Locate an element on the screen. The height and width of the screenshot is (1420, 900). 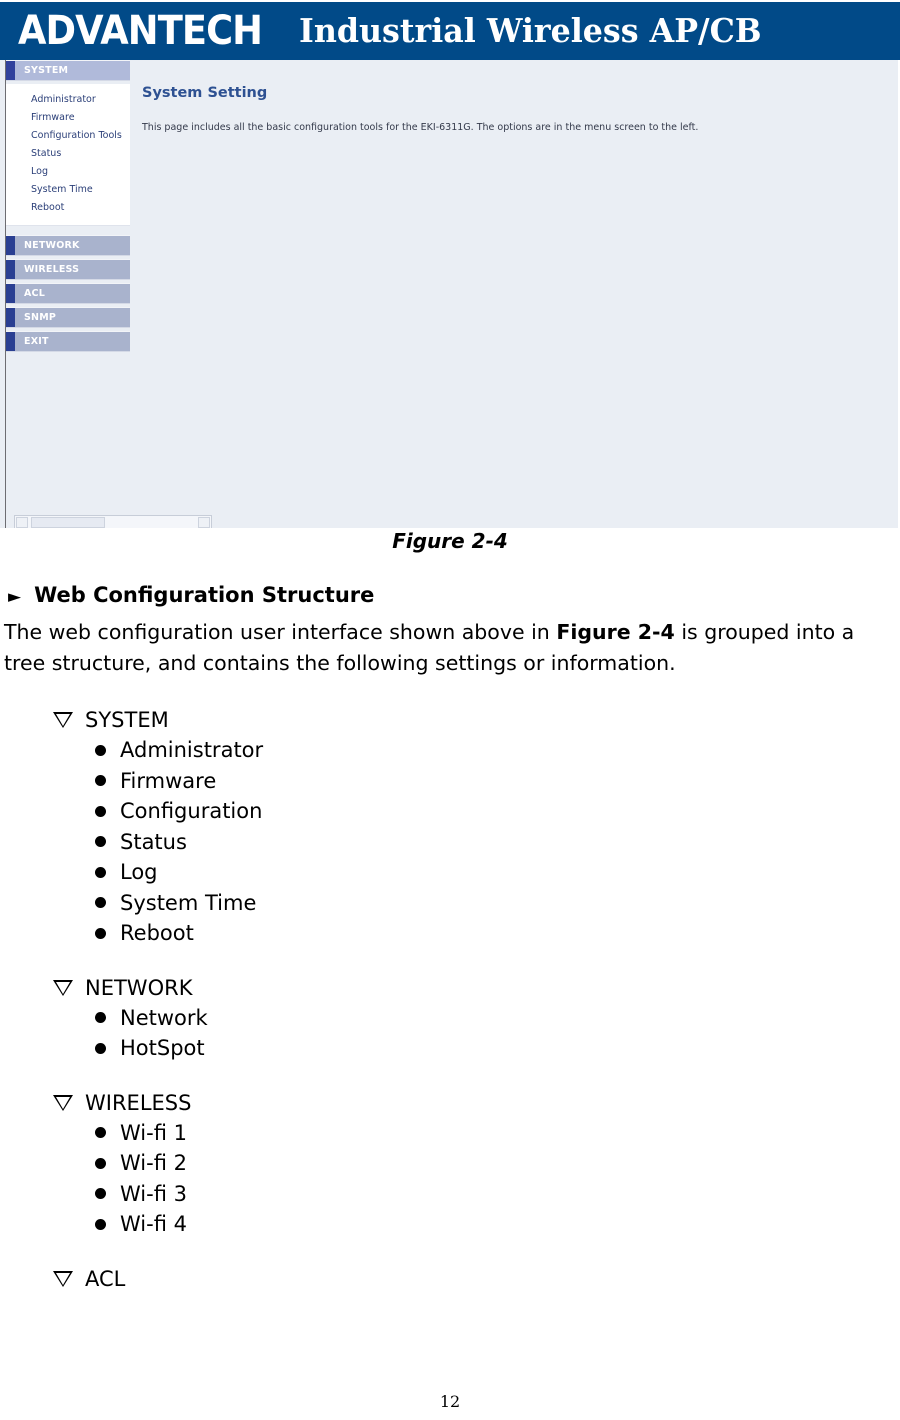
tree-group-label: SYSTEM is located at coordinates (127, 720).